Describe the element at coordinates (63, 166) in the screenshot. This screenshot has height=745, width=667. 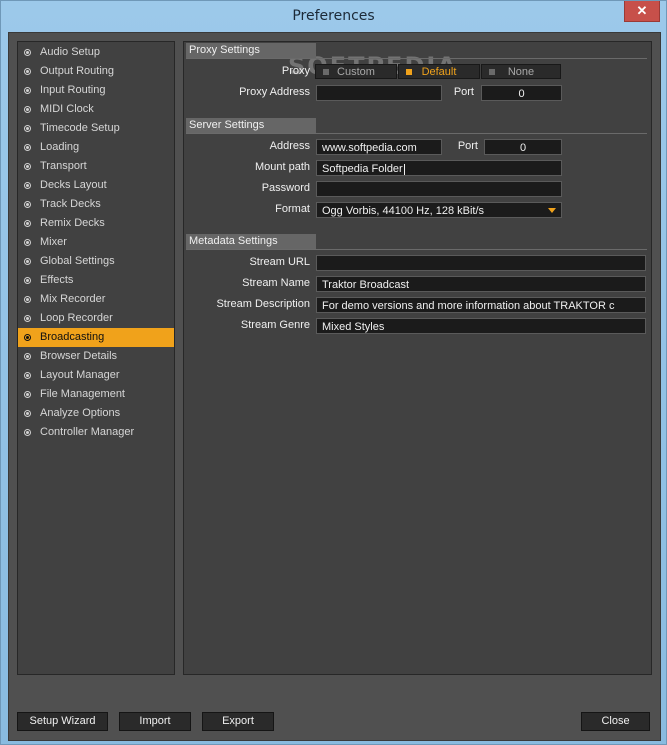
I see `sidebar-item-label: Transport` at that location.